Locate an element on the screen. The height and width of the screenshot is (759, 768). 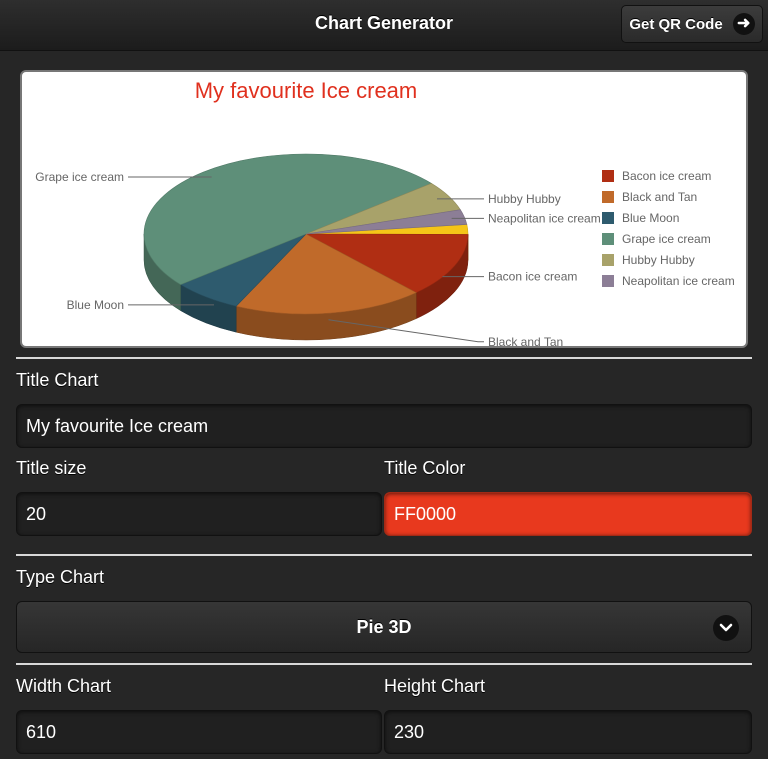
chevron-down-icon is located at coordinates (726, 628).